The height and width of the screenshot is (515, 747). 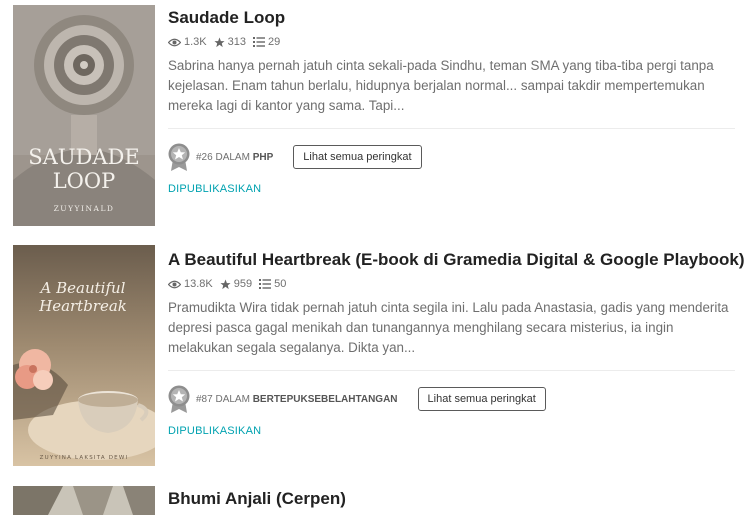 What do you see at coordinates (84, 208) in the screenshot?
I see `cover-author: ZUYYINALD` at bounding box center [84, 208].